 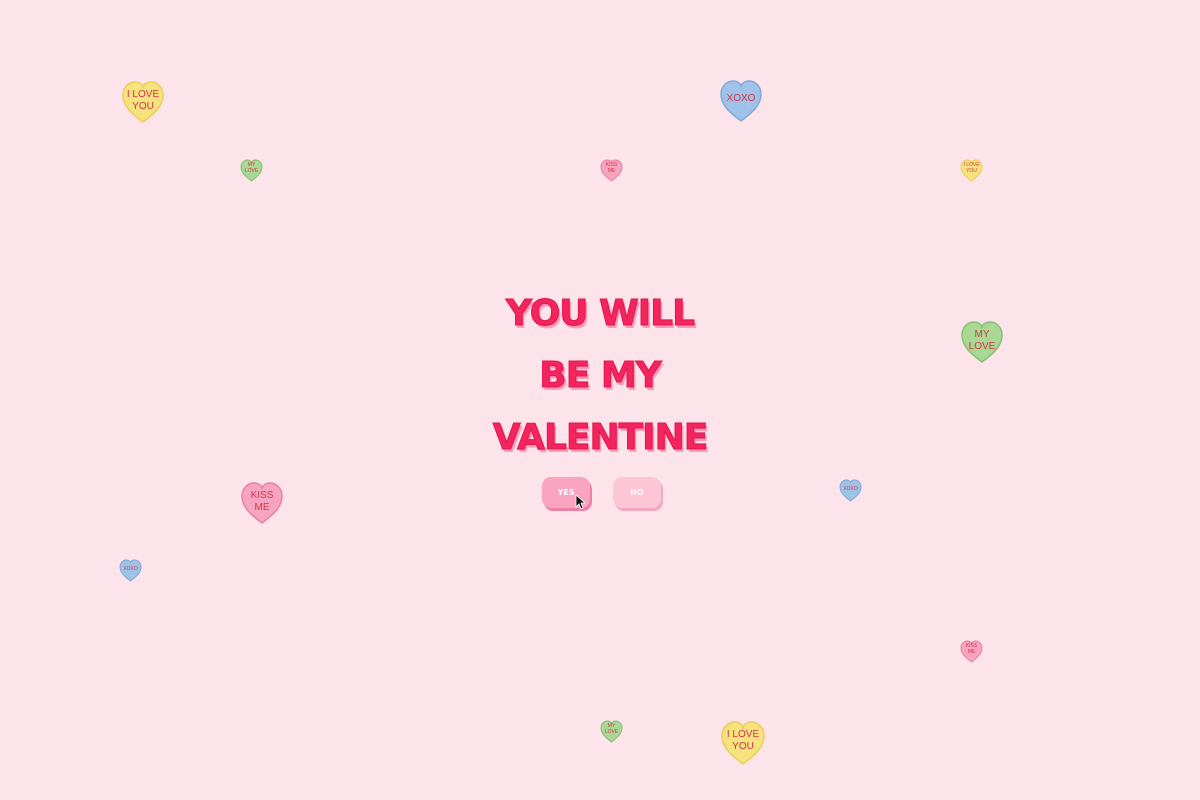 What do you see at coordinates (580, 502) in the screenshot?
I see `mouse-cursor-icon` at bounding box center [580, 502].